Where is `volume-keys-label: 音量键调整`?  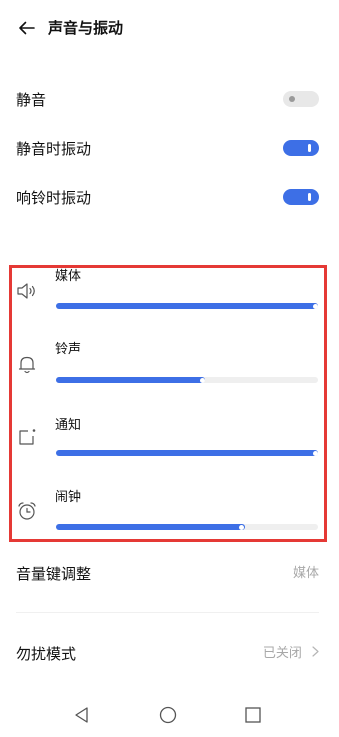 volume-keys-label: 音量键调整 is located at coordinates (54, 574).